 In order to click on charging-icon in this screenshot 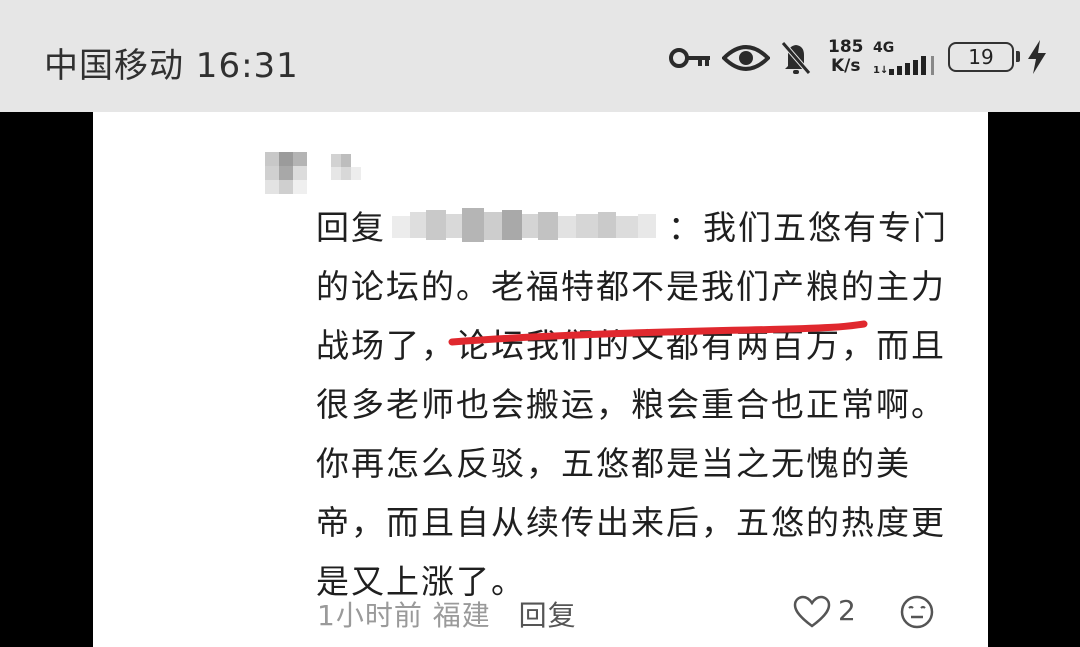, I will do `click(1037, 57)`.